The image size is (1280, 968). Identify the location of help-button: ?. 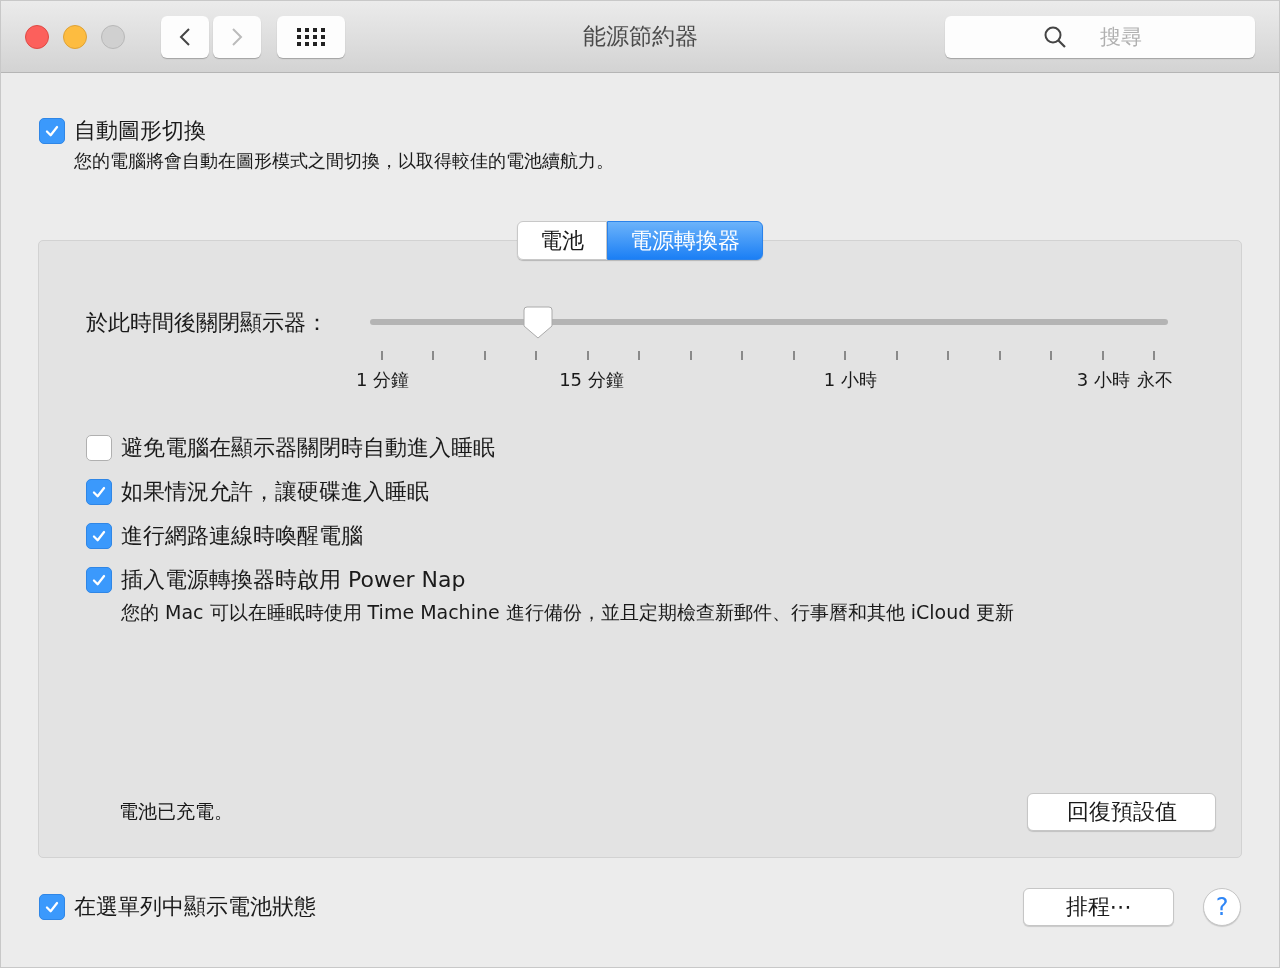
(1222, 907).